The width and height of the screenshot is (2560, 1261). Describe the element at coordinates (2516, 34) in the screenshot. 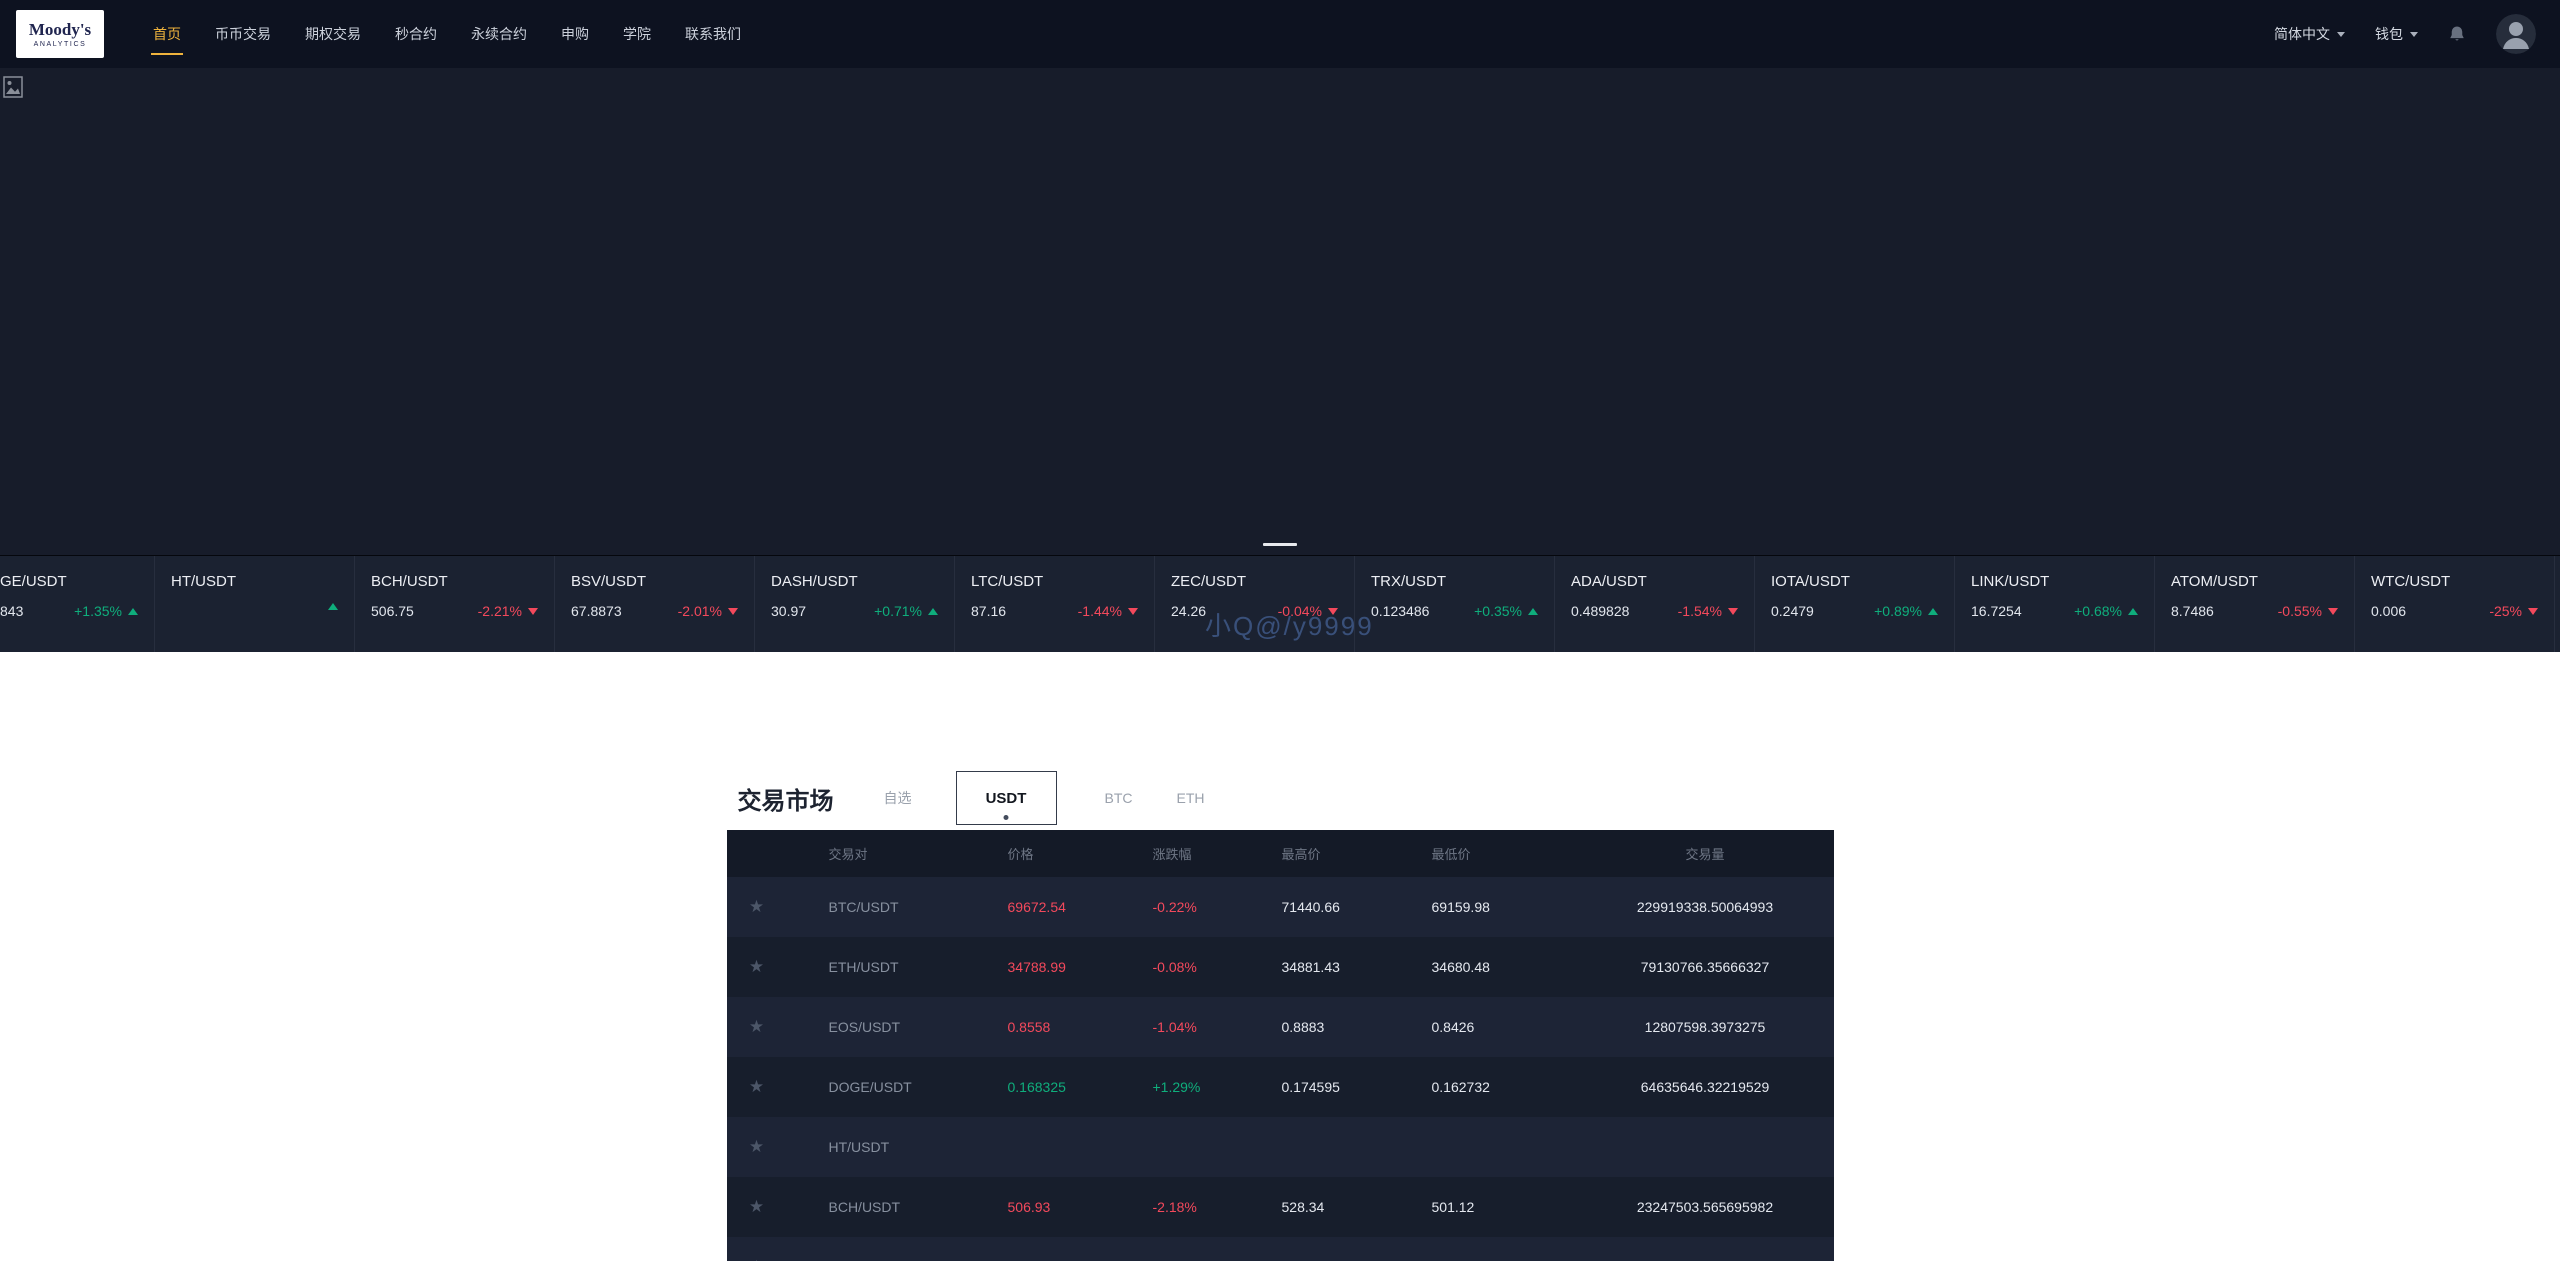

I see `avatar` at that location.